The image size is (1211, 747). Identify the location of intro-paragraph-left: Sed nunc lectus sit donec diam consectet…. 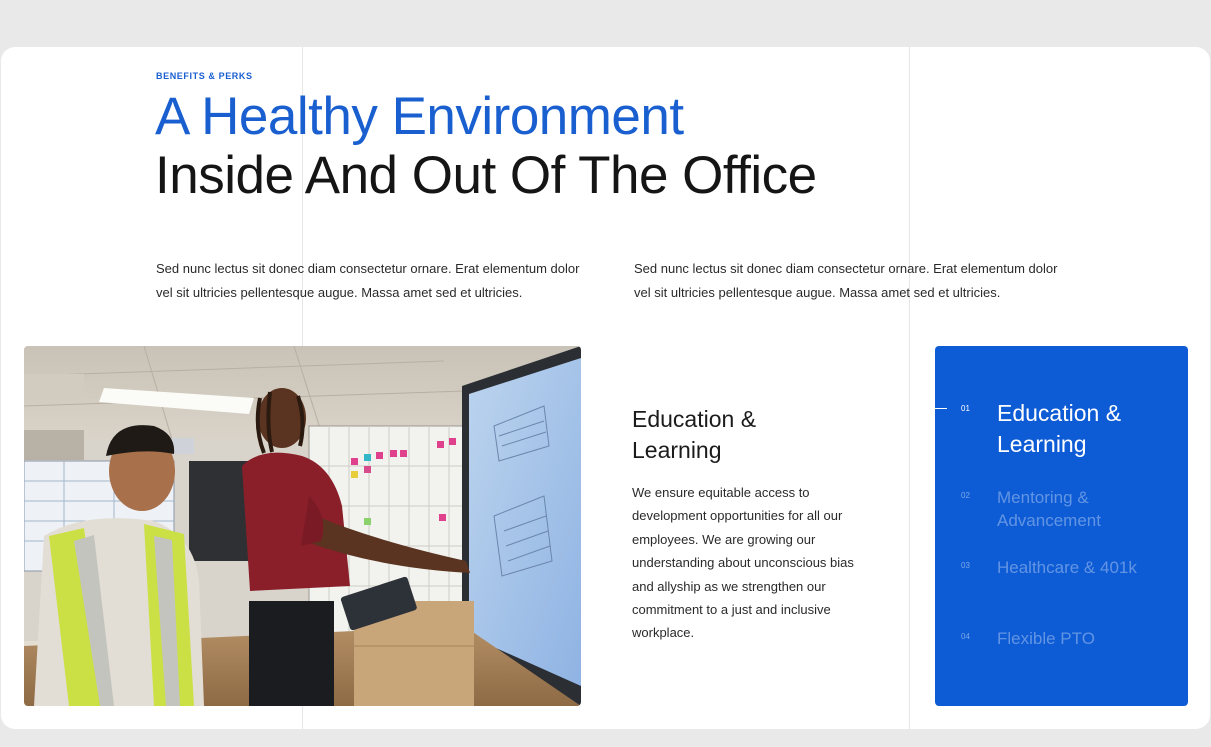
(368, 280).